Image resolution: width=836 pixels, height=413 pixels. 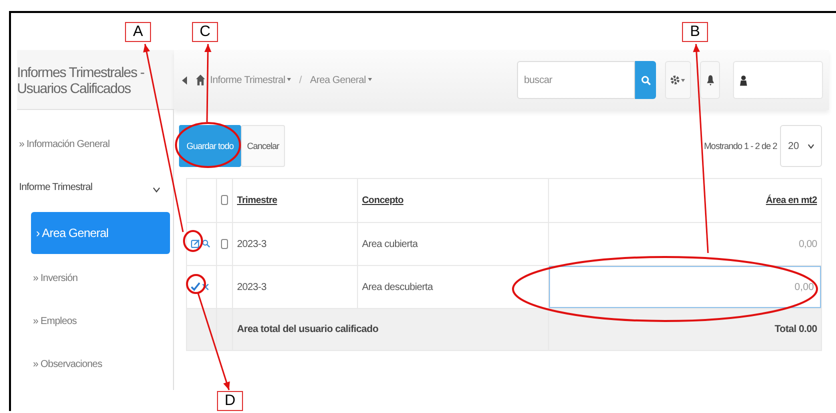 I want to click on sidebar-item: » Observaciones, so click(x=95, y=364).